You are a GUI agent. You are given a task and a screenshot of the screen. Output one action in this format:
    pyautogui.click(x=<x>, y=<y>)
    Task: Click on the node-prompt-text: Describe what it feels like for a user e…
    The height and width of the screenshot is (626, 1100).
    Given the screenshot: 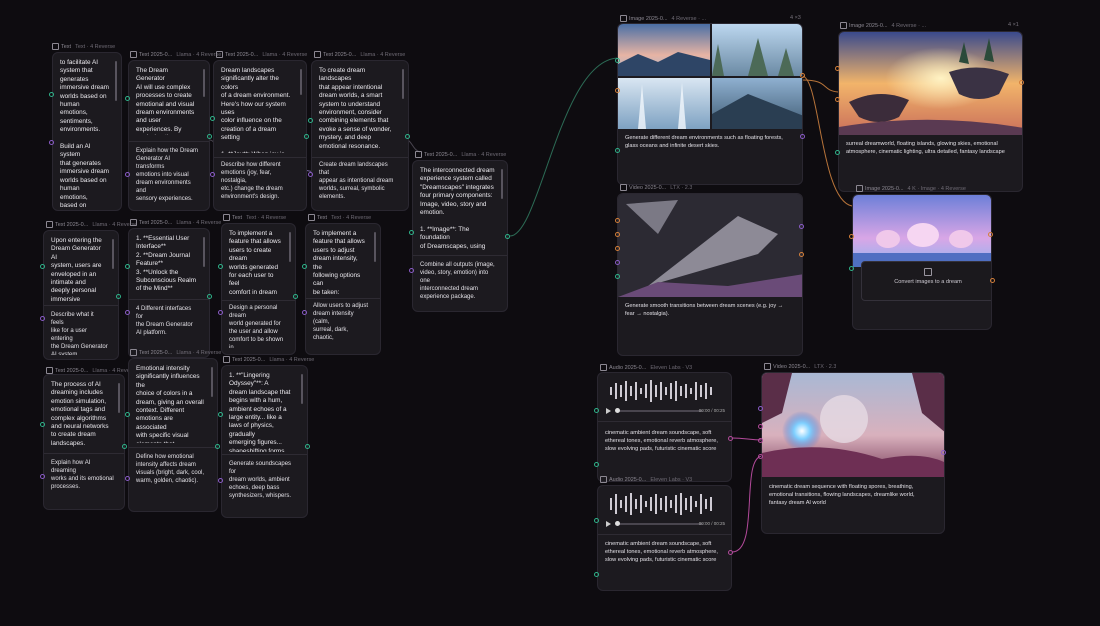 What is the action you would take?
    pyautogui.click(x=79, y=333)
    